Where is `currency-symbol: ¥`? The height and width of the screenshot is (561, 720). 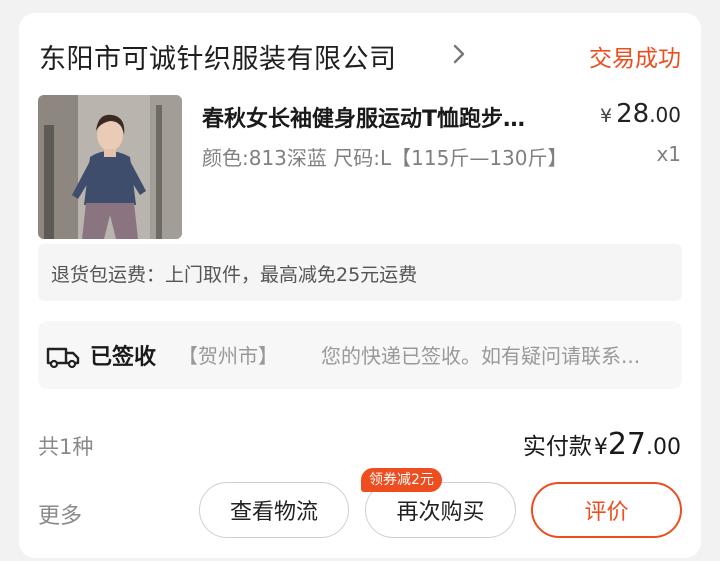
currency-symbol: ¥ is located at coordinates (606, 116).